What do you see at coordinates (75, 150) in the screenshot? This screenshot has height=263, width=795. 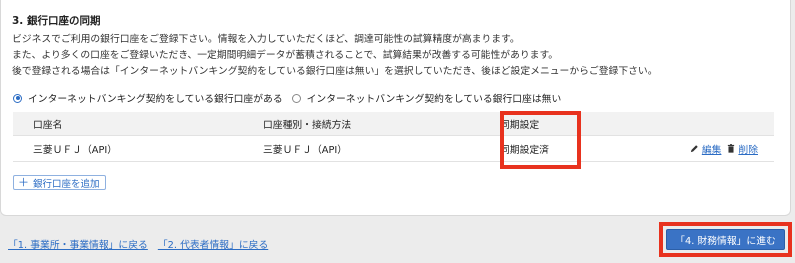 I see `account-name-cell: 三菱ＵＦＪ（API）` at bounding box center [75, 150].